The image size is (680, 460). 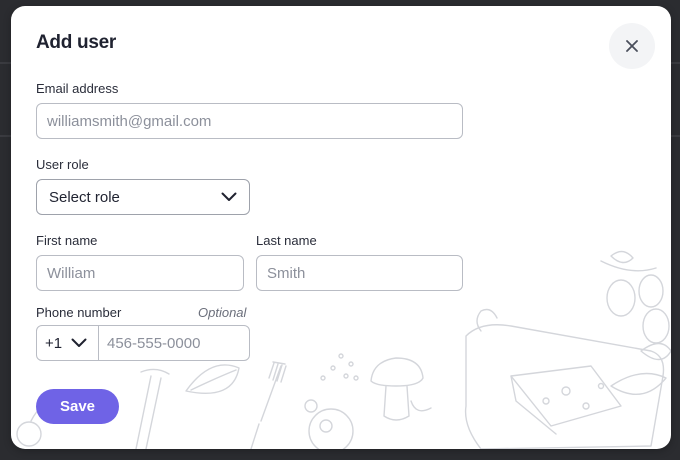 What do you see at coordinates (84, 197) in the screenshot?
I see `user-role-selected: Select role` at bounding box center [84, 197].